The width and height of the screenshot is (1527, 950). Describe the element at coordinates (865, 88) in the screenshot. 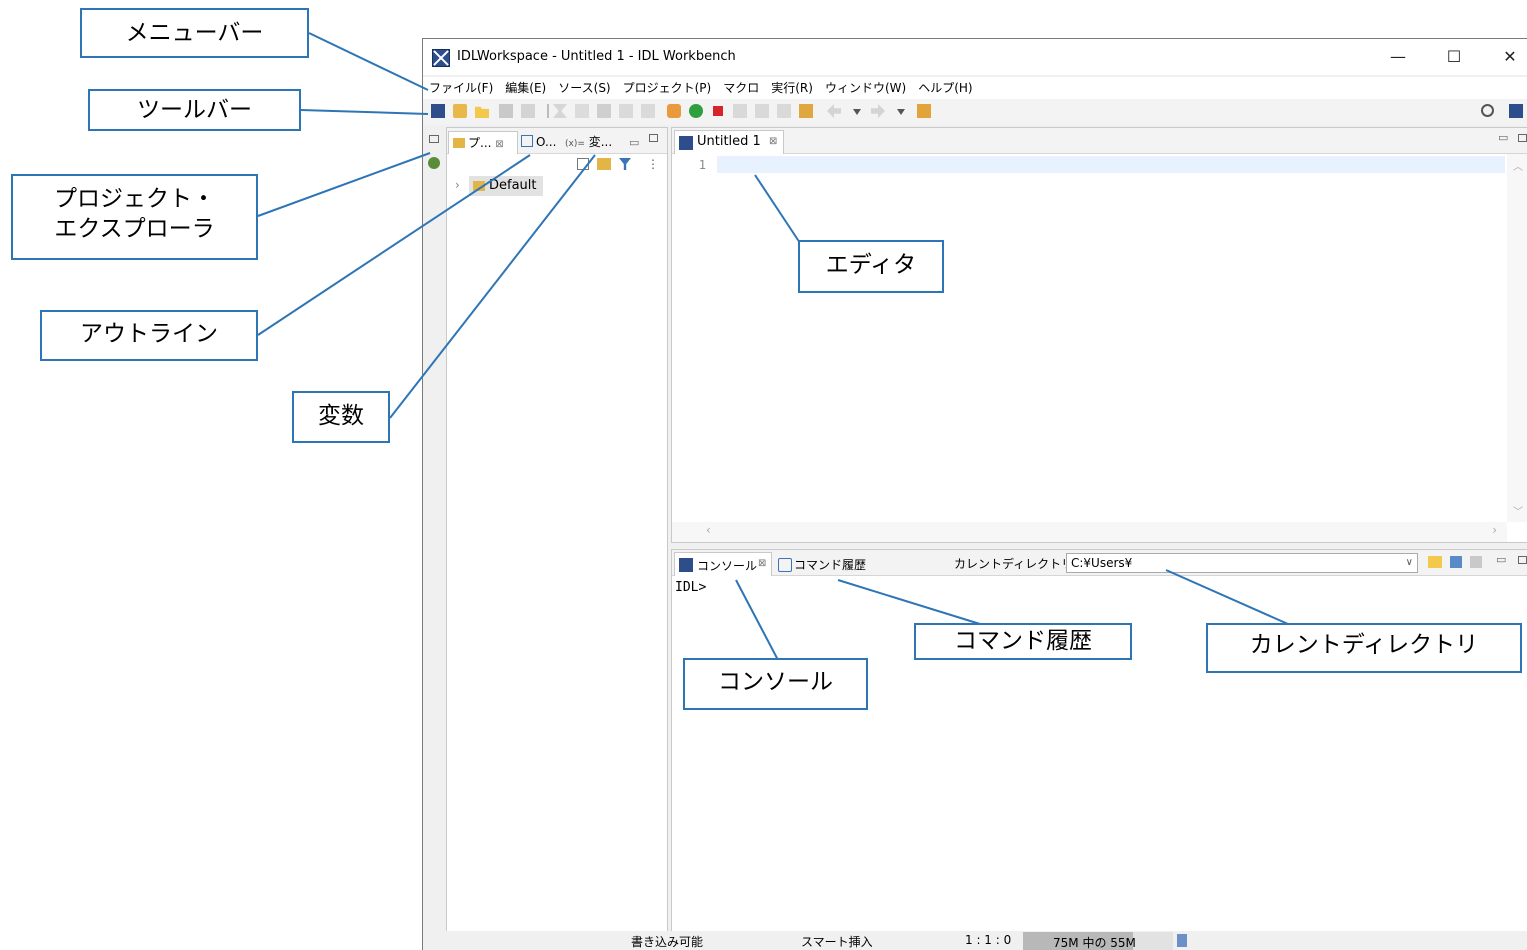

I see `menu-window: ウィンドウ(W)` at that location.